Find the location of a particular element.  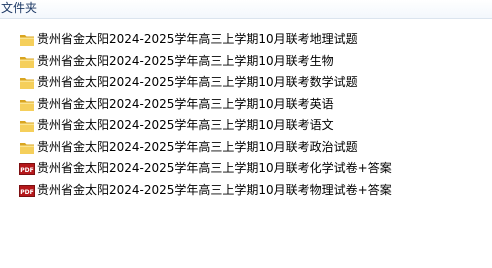

item-label: 贵州省金太阳2024-2025学年高三上学期10月联考政治试题 is located at coordinates (197, 146).